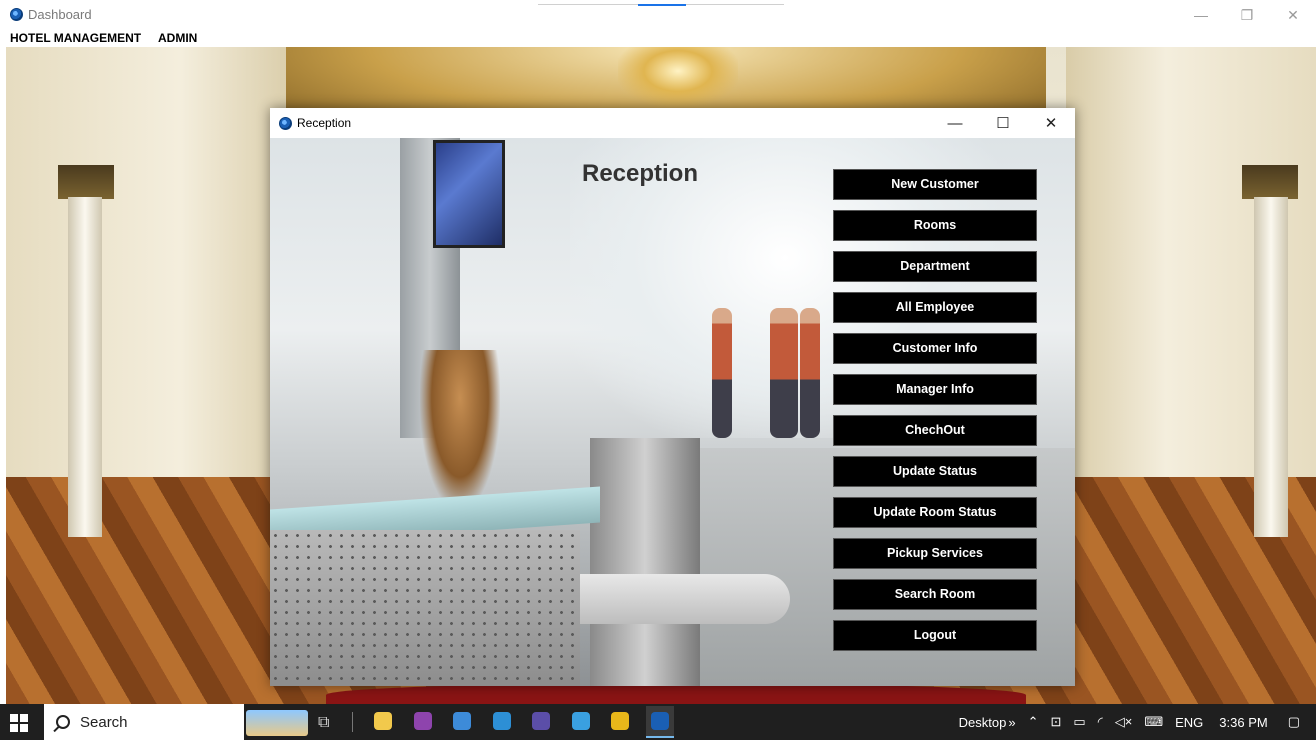 This screenshot has height=740, width=1316. I want to click on red-carpet, so click(676, 693).